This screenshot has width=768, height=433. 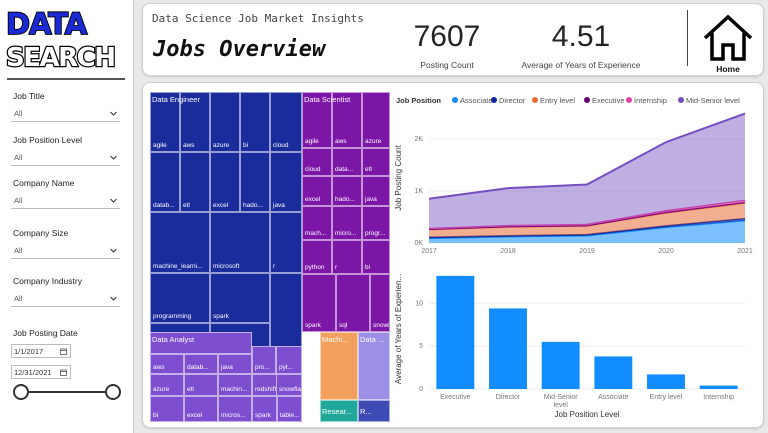 What do you see at coordinates (190, 389) in the screenshot?
I see `treemap-cell-label: etl` at bounding box center [190, 389].